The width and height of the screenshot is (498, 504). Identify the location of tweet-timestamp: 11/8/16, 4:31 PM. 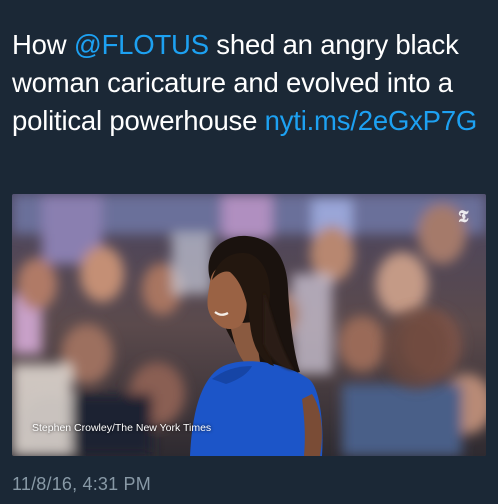
(81, 484).